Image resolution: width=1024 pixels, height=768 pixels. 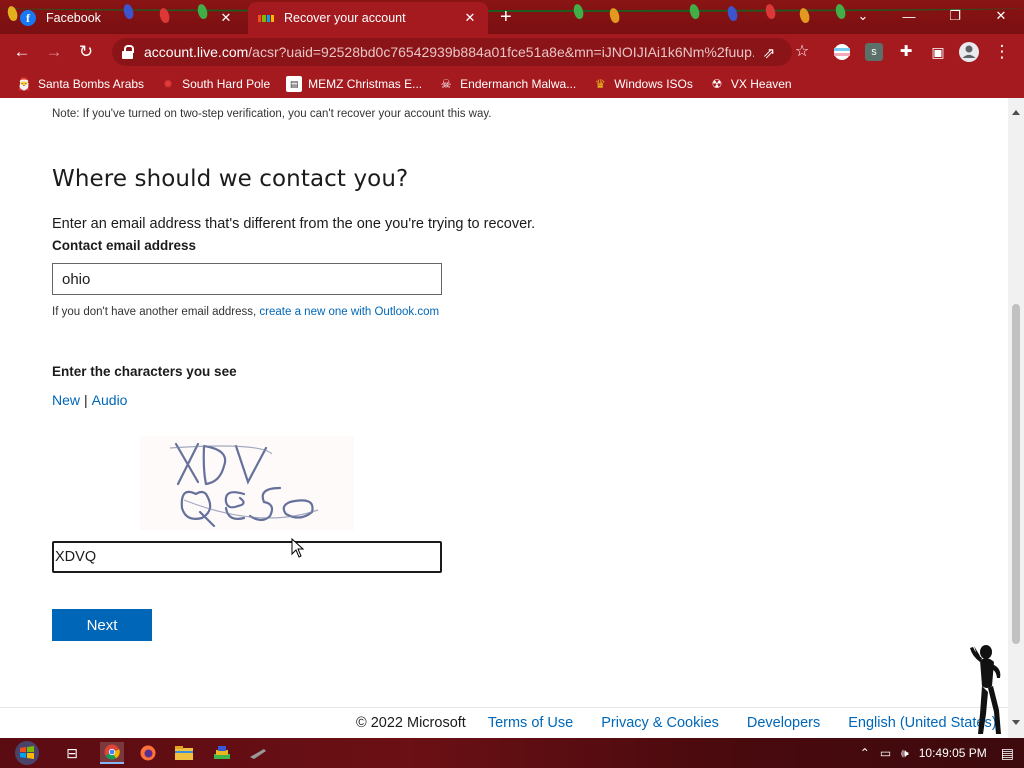 I want to click on tab-title: Facebook, so click(x=73, y=18).